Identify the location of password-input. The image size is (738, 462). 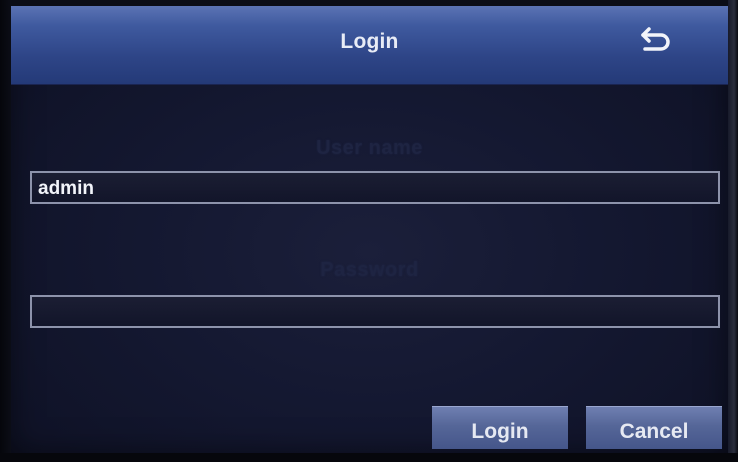
(375, 311).